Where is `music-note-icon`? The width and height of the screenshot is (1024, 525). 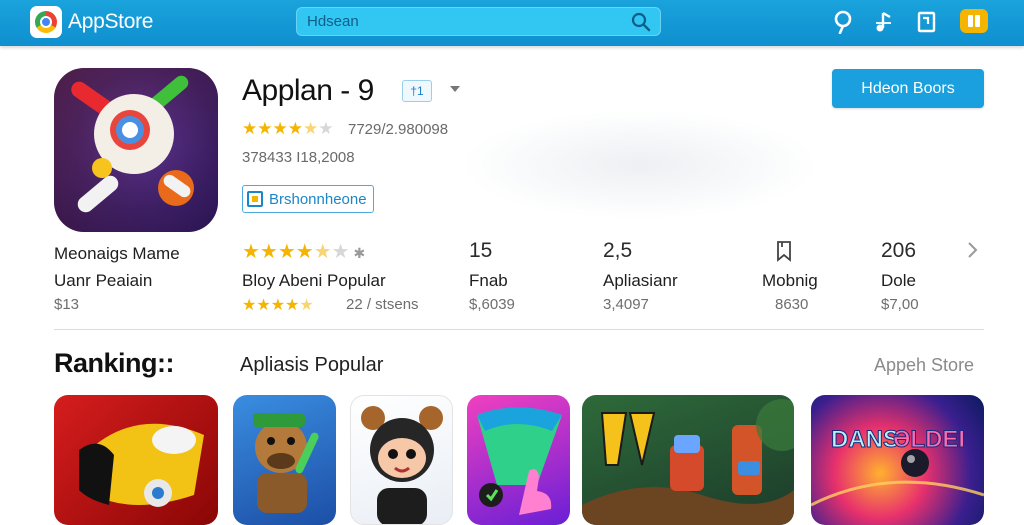
music-note-icon is located at coordinates (884, 22).